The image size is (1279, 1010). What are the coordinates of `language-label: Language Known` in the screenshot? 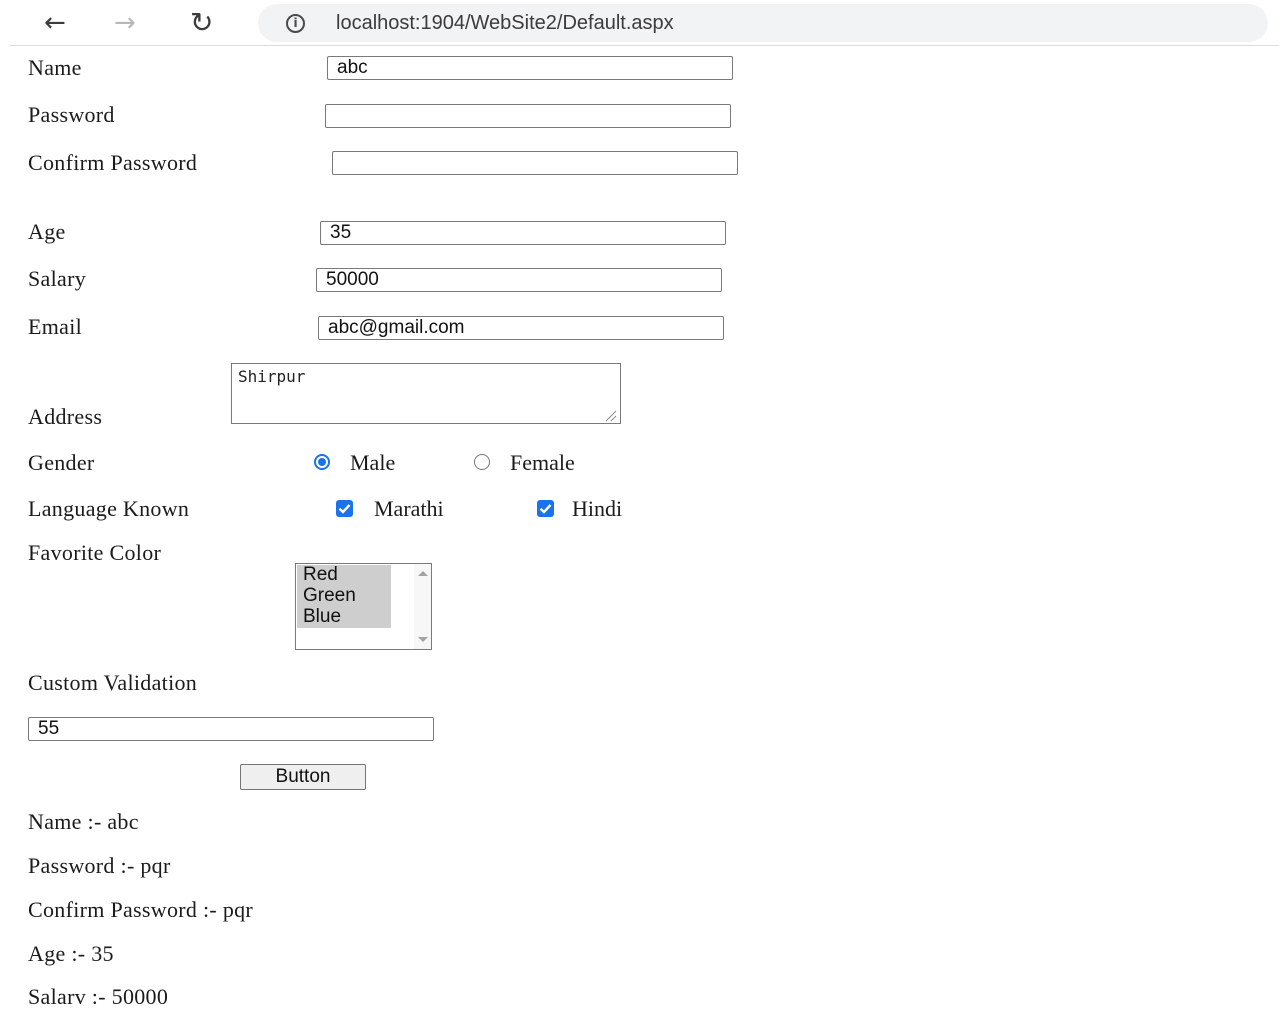 It's located at (109, 508).